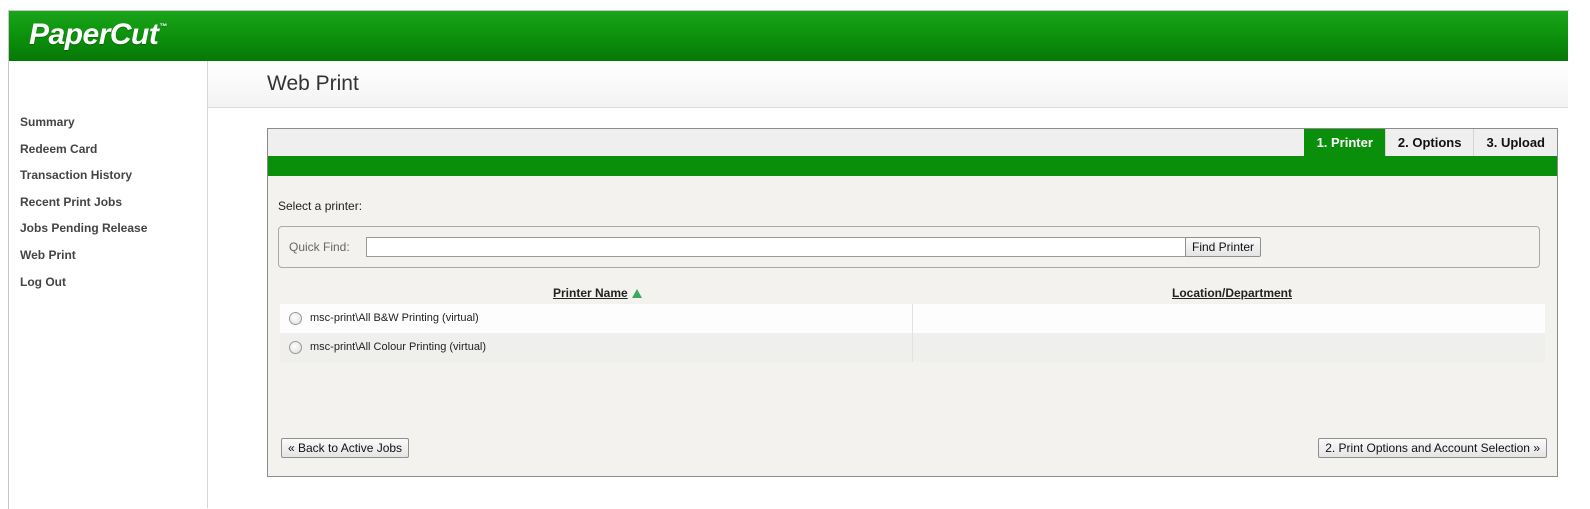 The width and height of the screenshot is (1590, 509). I want to click on quick-find-box: Quick Find: Find Printer, so click(909, 247).